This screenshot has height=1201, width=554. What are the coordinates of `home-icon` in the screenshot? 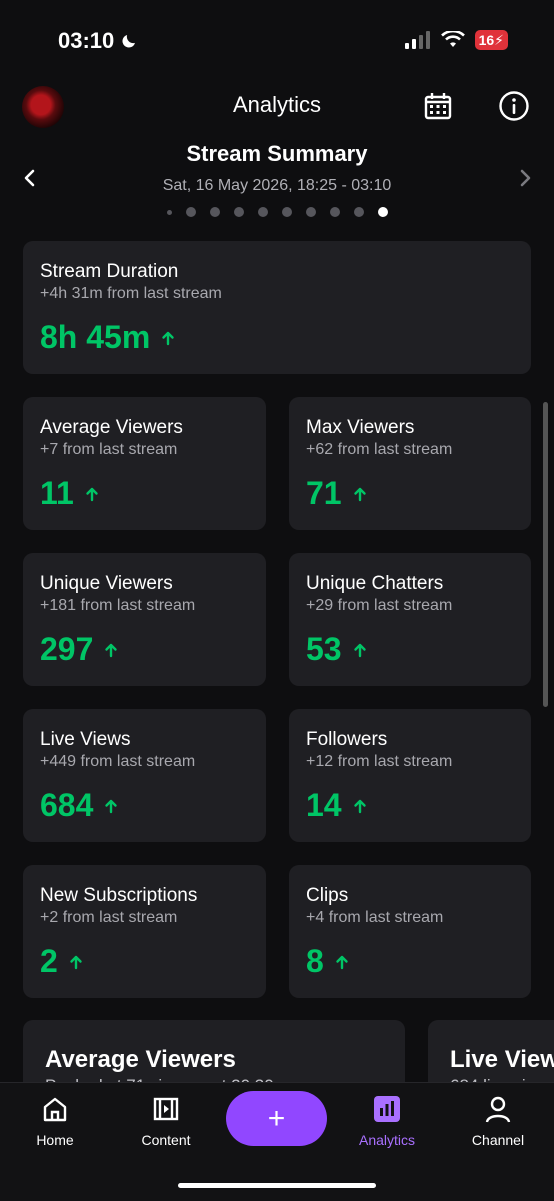 It's located at (55, 1109).